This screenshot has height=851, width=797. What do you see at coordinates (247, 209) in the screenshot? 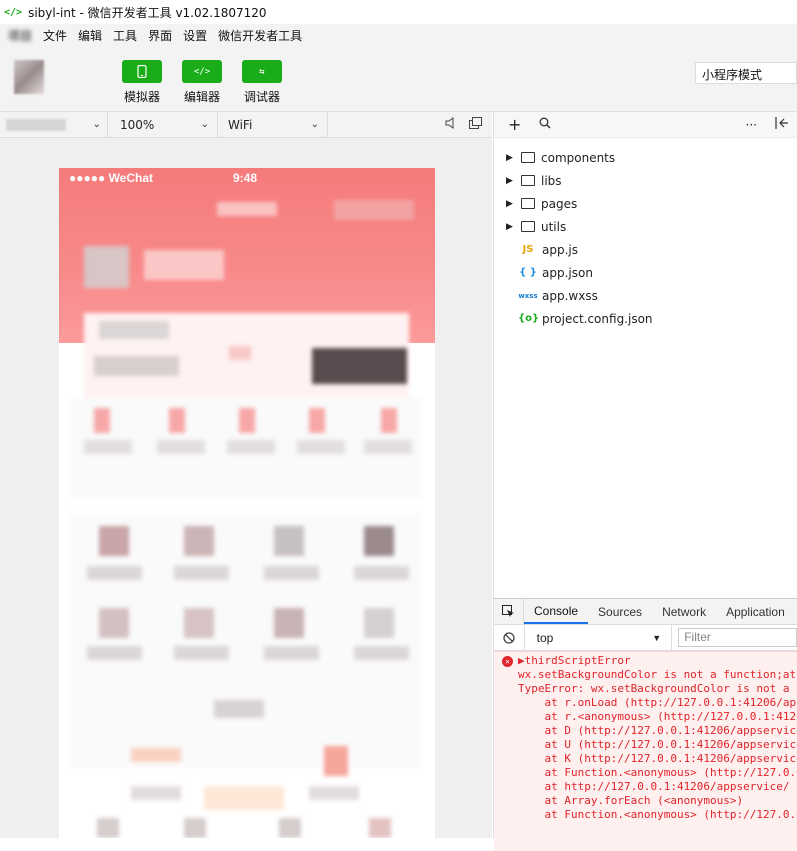
I see `blurred-title` at bounding box center [247, 209].